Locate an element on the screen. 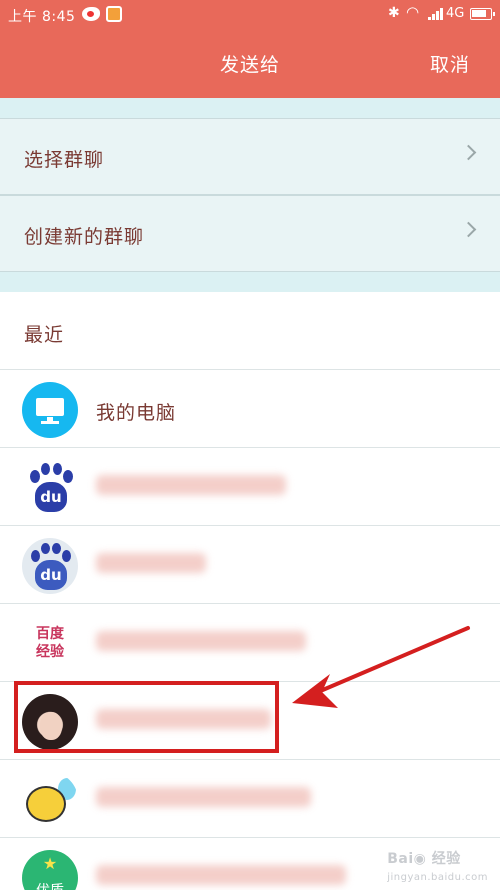 The width and height of the screenshot is (500, 890). recent-label: 最近 is located at coordinates (44, 335).